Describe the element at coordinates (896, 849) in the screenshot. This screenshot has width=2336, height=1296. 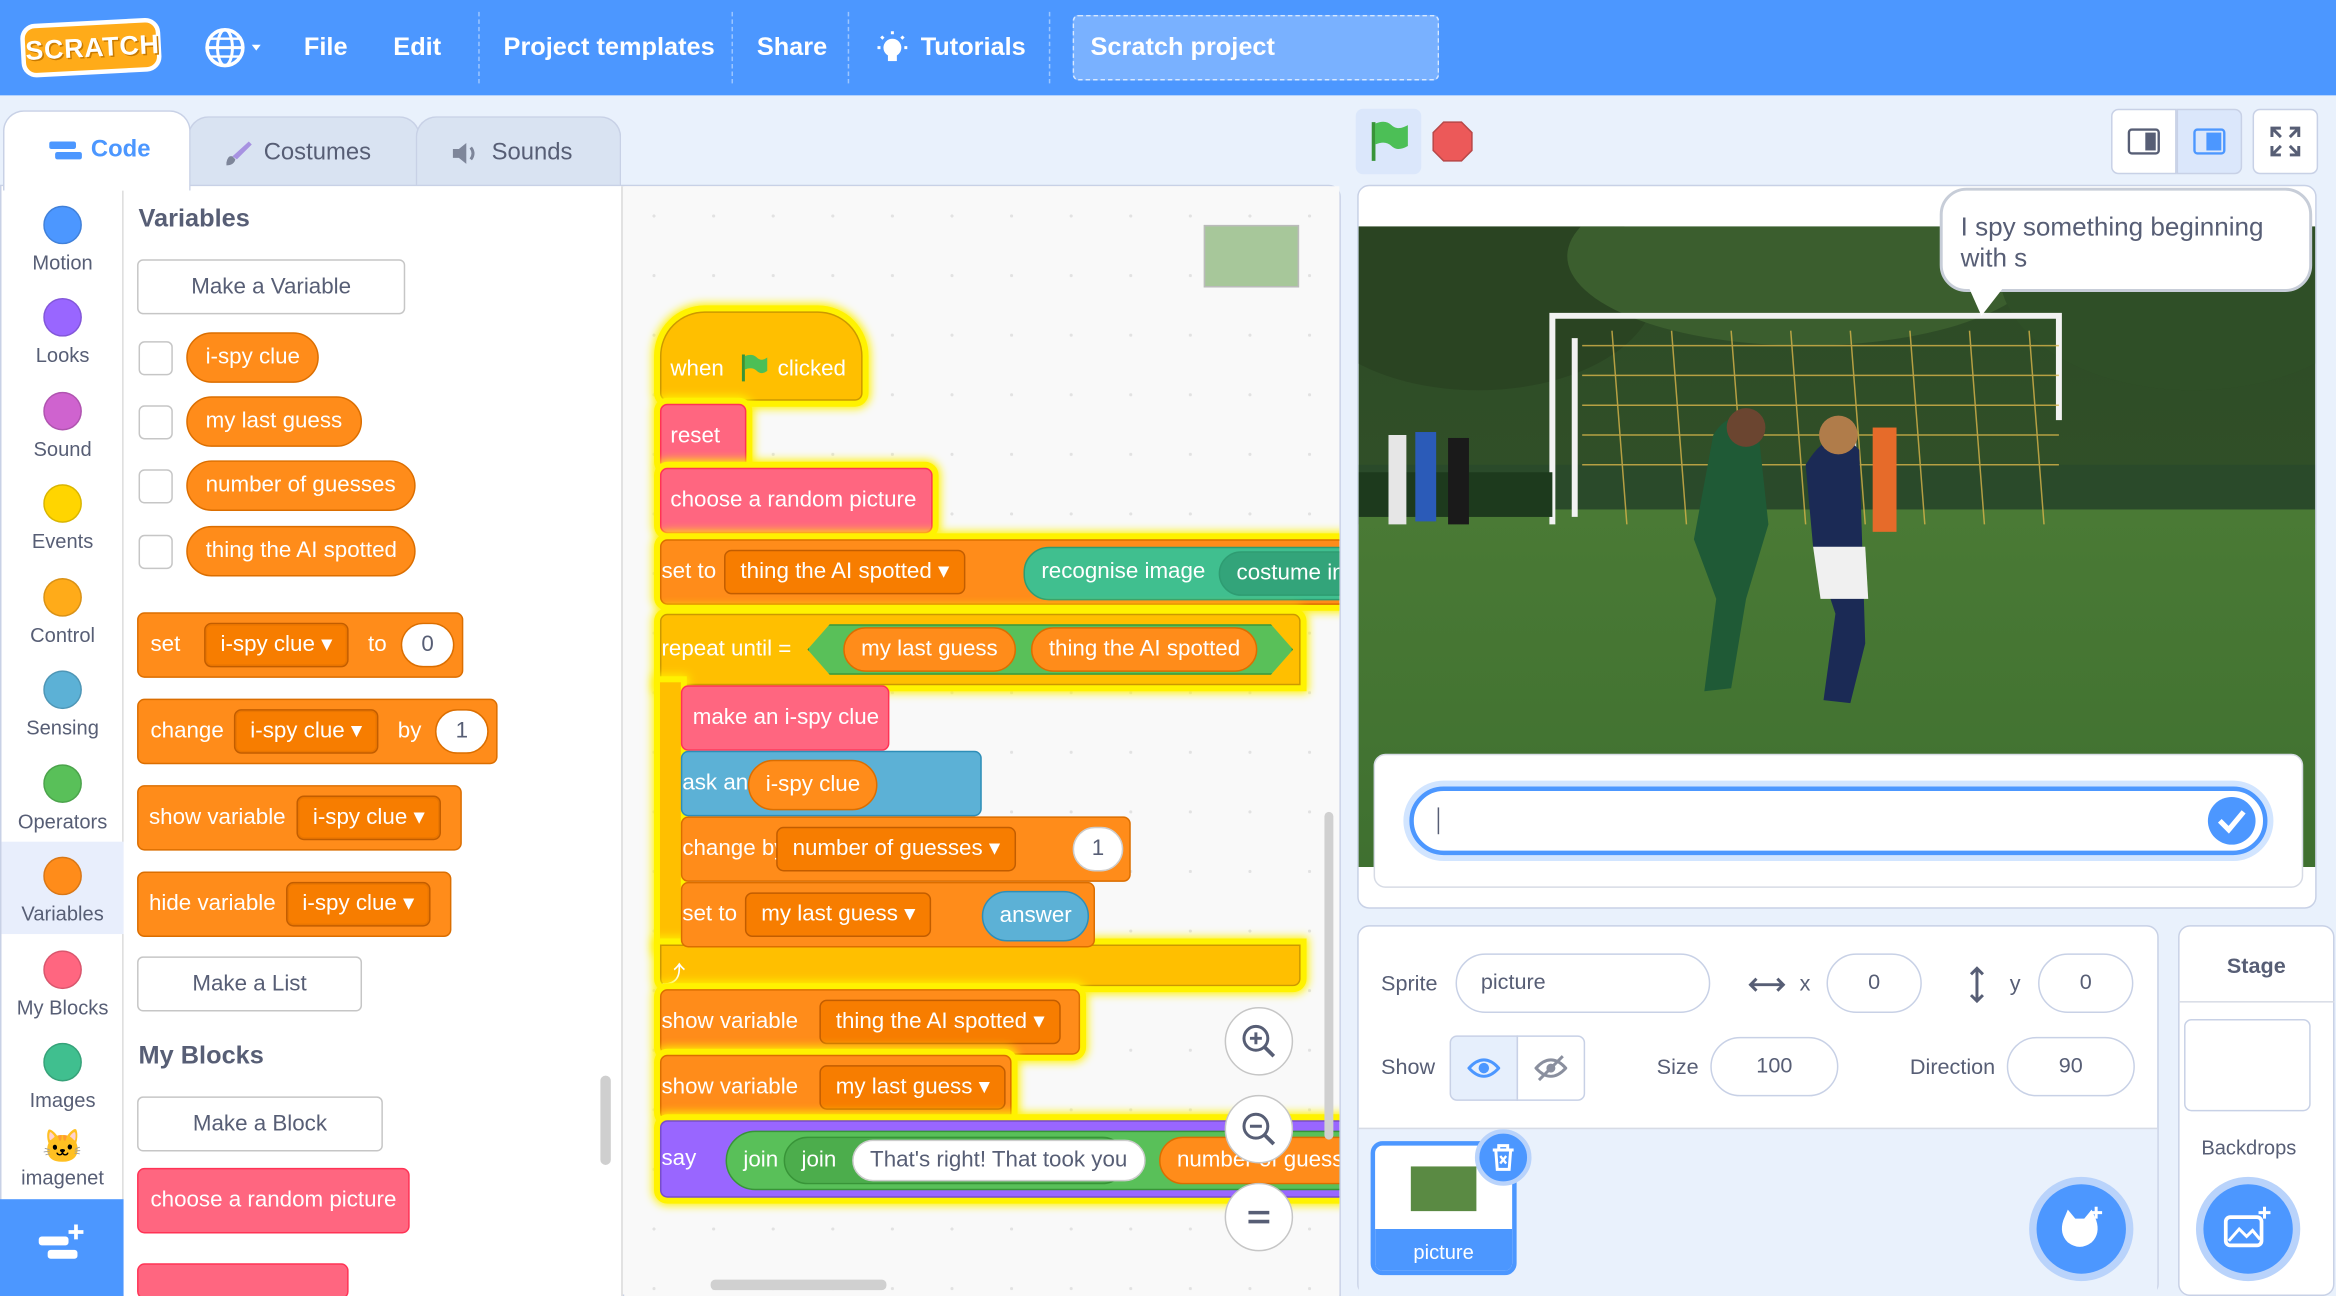
I see `variable-dropdown: number of guesses ▾` at that location.